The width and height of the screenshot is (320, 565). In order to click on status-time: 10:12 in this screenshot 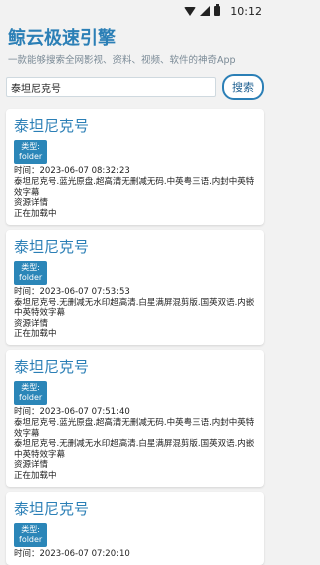, I will do `click(246, 11)`.